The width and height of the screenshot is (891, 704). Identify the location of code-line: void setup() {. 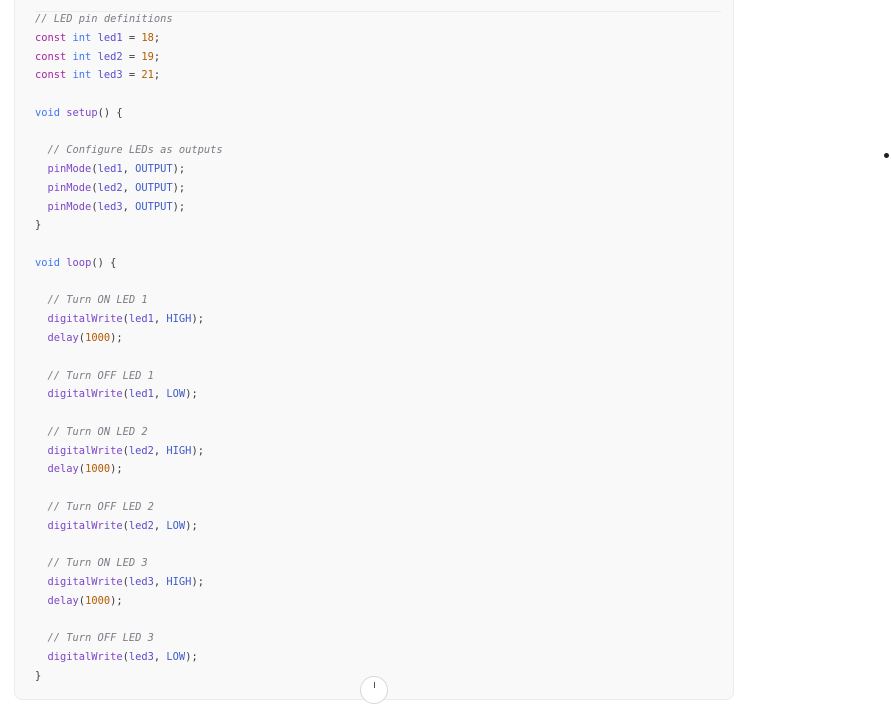
(129, 113).